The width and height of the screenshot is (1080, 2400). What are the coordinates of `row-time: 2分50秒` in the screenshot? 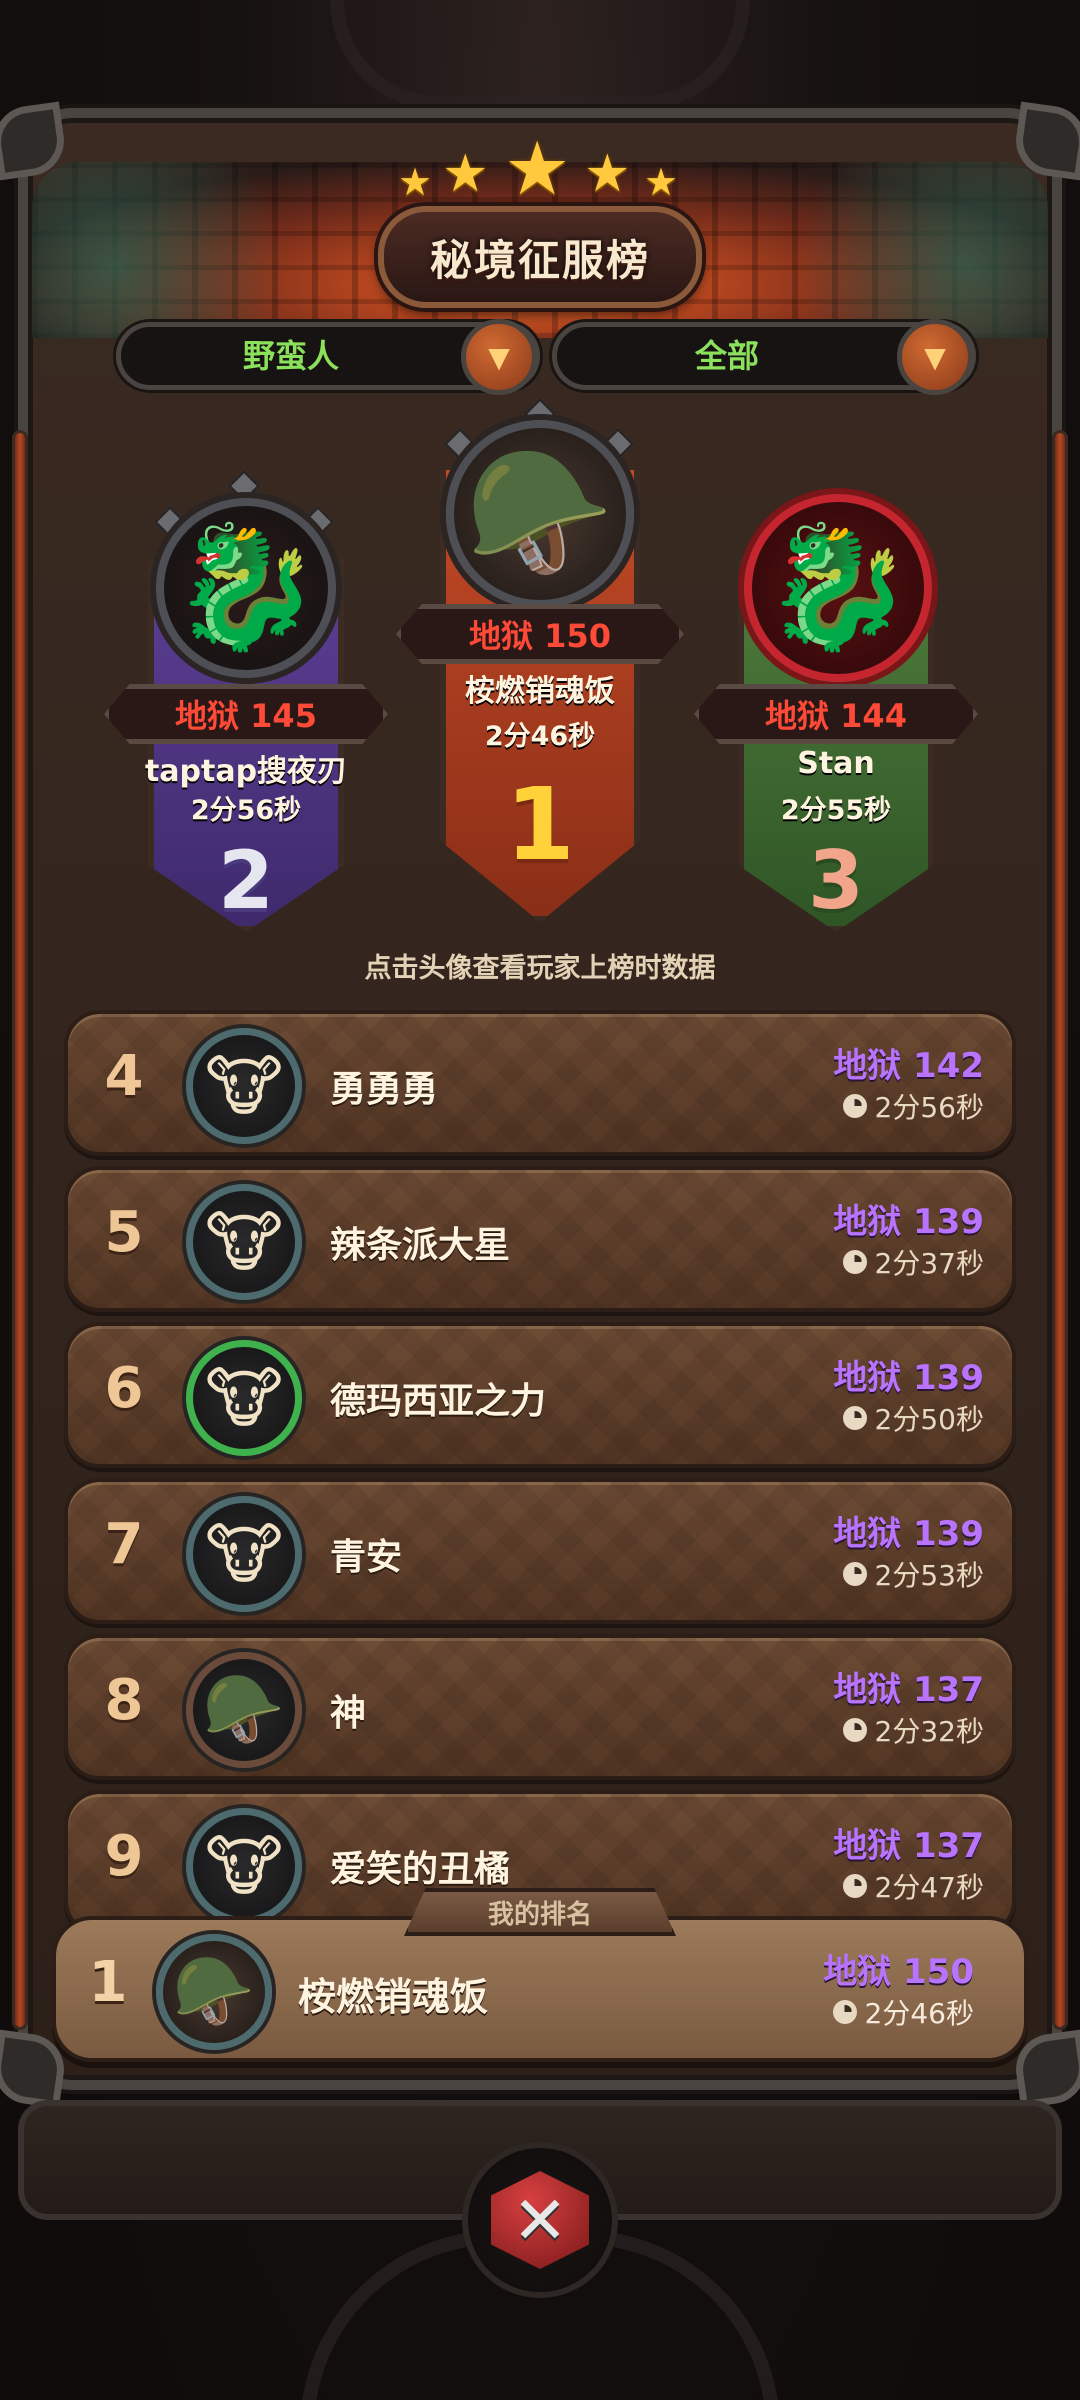 It's located at (913, 1418).